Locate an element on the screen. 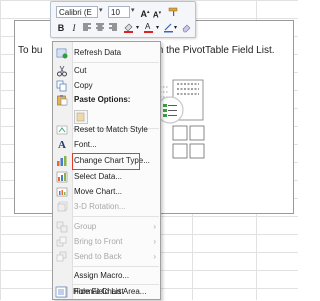 The width and height of the screenshot is (320, 301). menu-item-hide-field-list: Hide Field List is located at coordinates (105, 292).